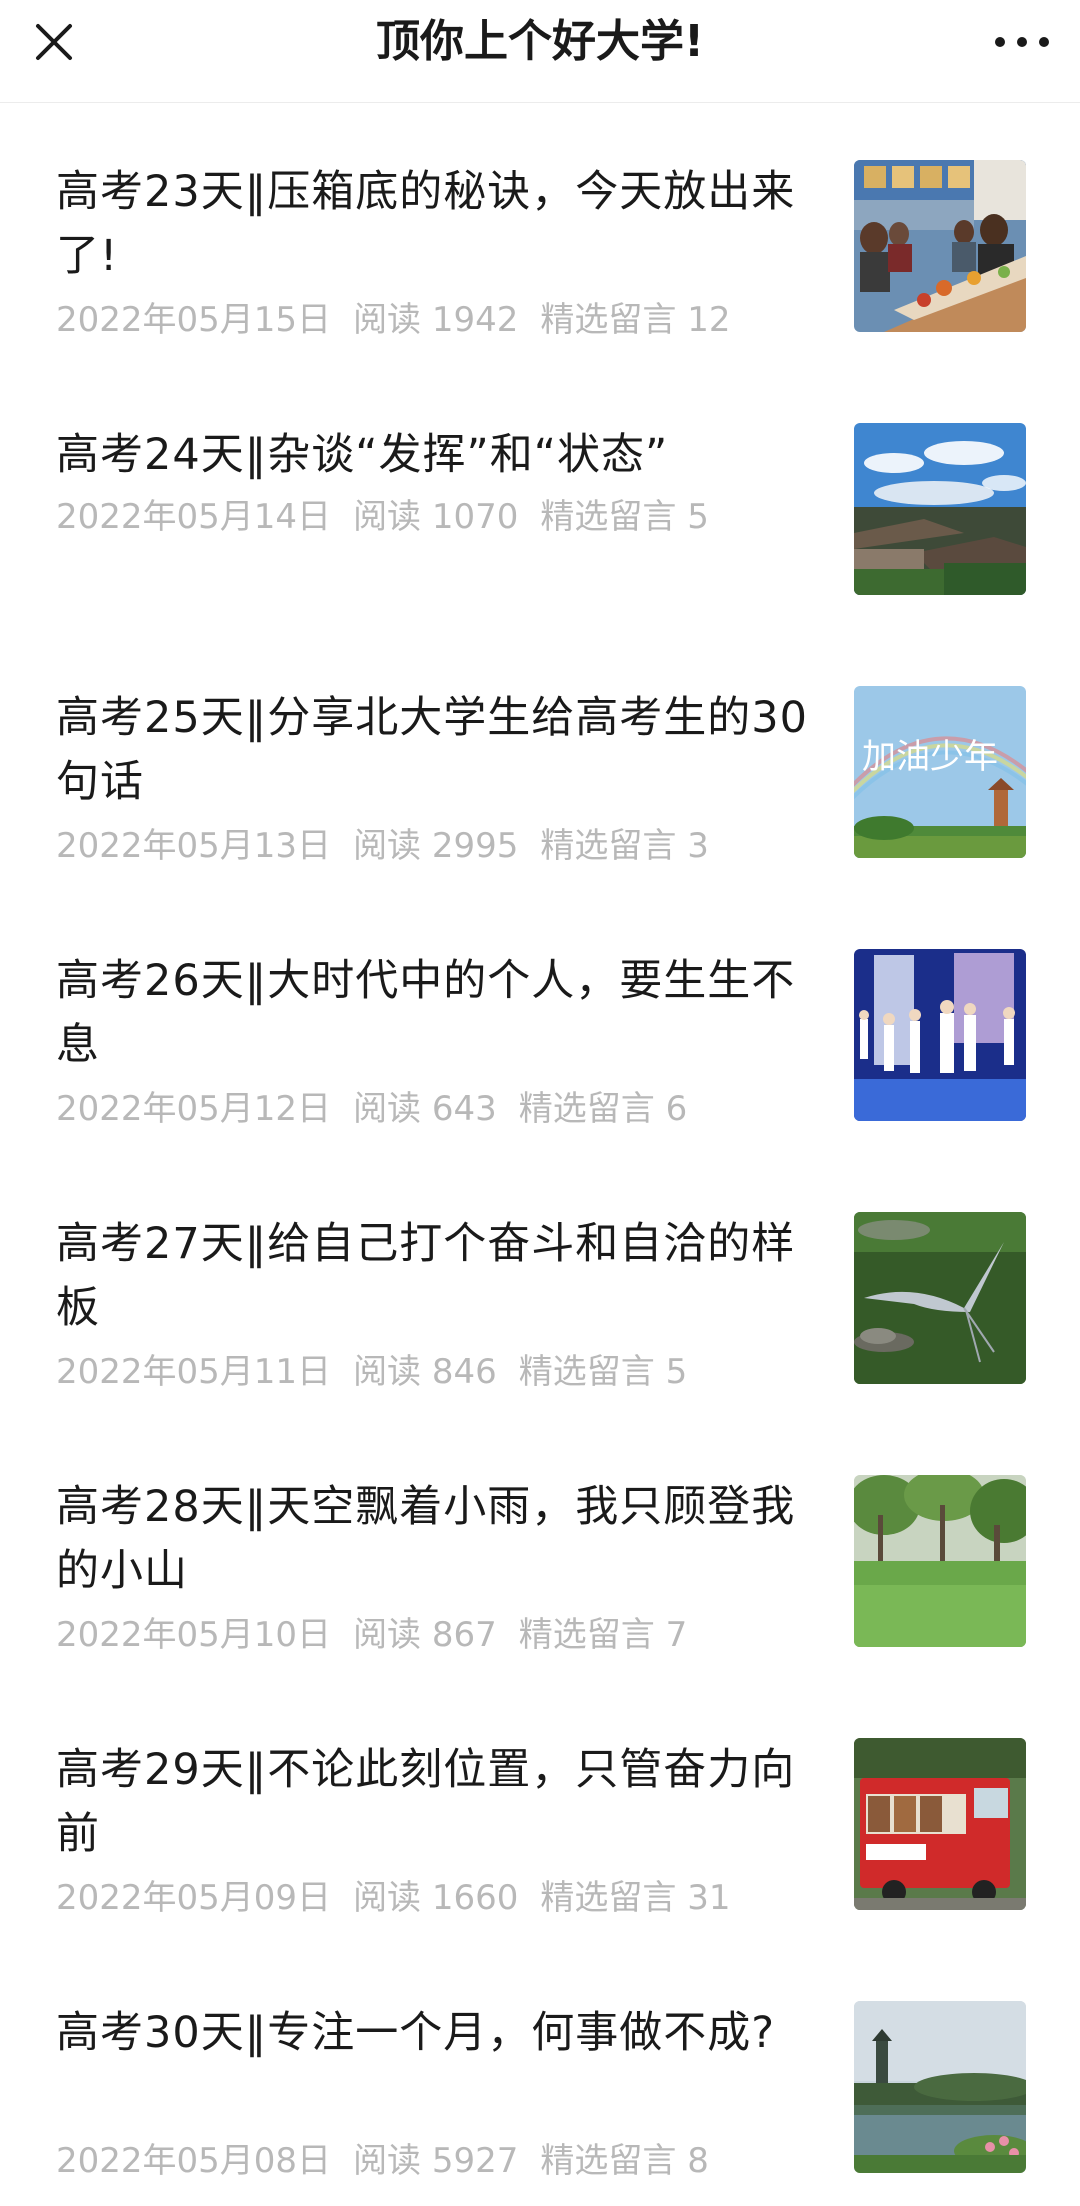  Describe the element at coordinates (475, 2161) in the screenshot. I see `reads-count: 5927` at that location.